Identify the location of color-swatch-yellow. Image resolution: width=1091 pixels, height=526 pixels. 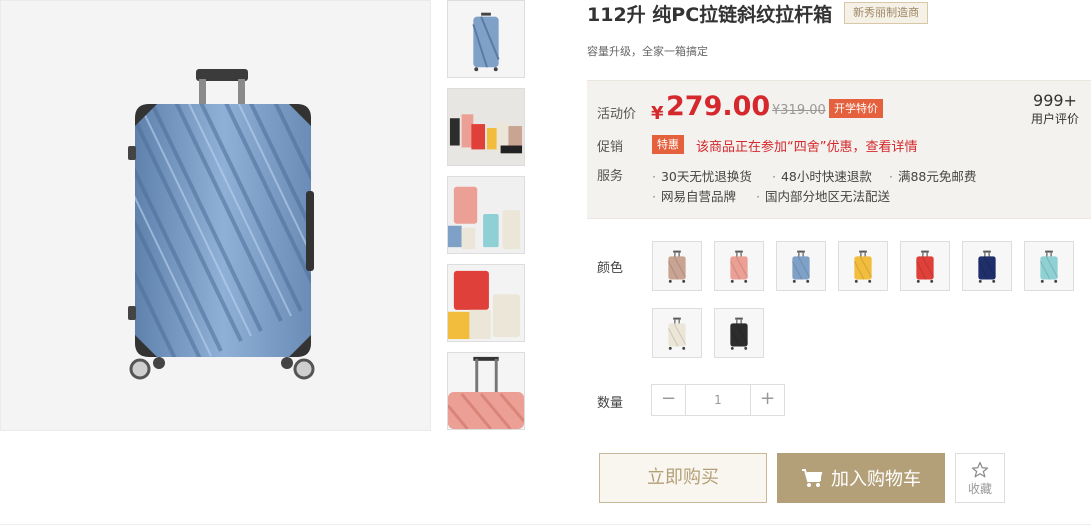
(863, 266).